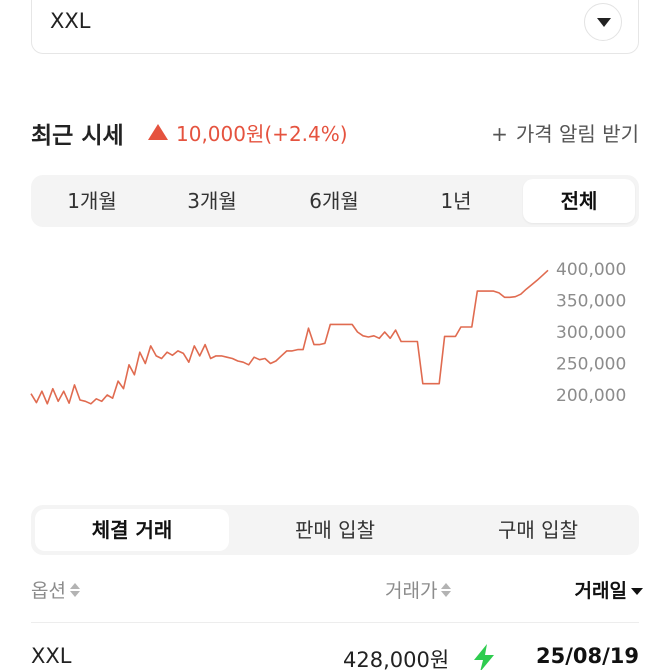 This screenshot has height=670, width=670. What do you see at coordinates (335, 657) in the screenshot?
I see `table-row: XXL 428,000원 25/08/19` at bounding box center [335, 657].